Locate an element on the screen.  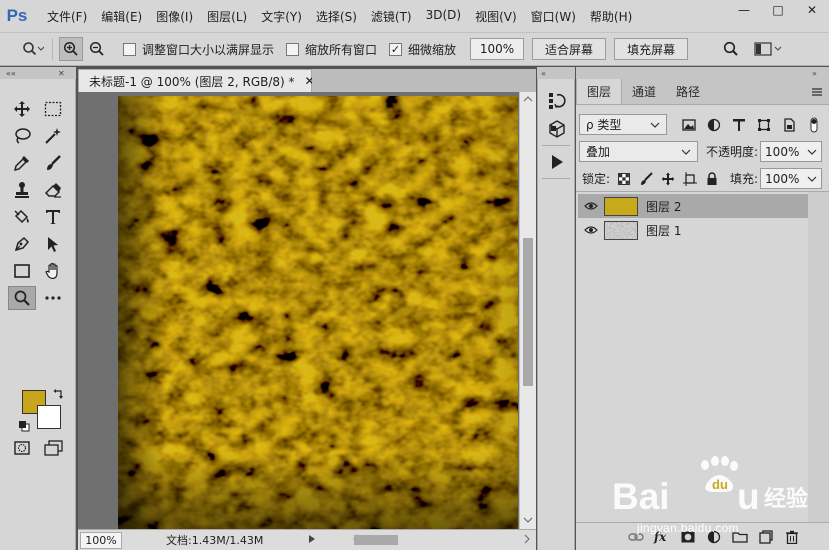
menu-image: 图像(I) is located at coordinates (174, 16).